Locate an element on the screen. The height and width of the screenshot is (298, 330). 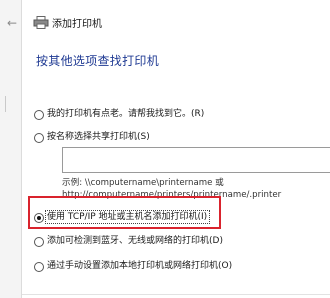
option-label: 我的打印机有点老。请帮我找到它。(R) is located at coordinates (126, 114).